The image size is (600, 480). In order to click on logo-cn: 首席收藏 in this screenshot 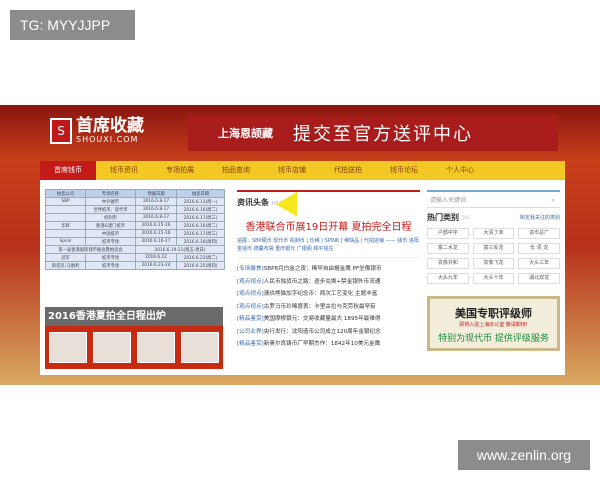, I will do `click(110, 126)`.